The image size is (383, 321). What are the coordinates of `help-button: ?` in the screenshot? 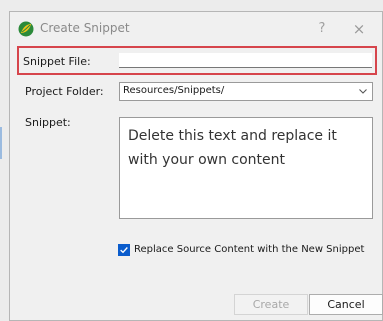 It's located at (322, 29).